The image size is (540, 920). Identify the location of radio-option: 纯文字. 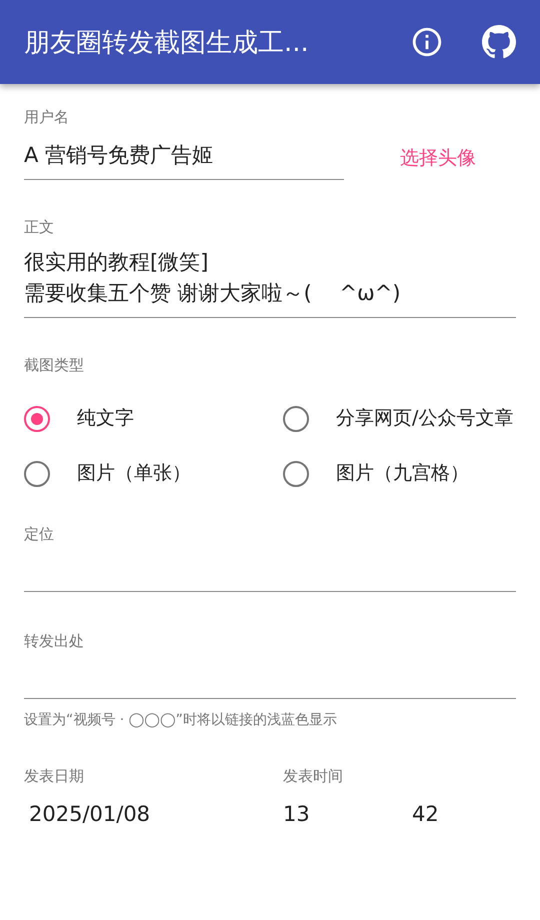
(153, 424).